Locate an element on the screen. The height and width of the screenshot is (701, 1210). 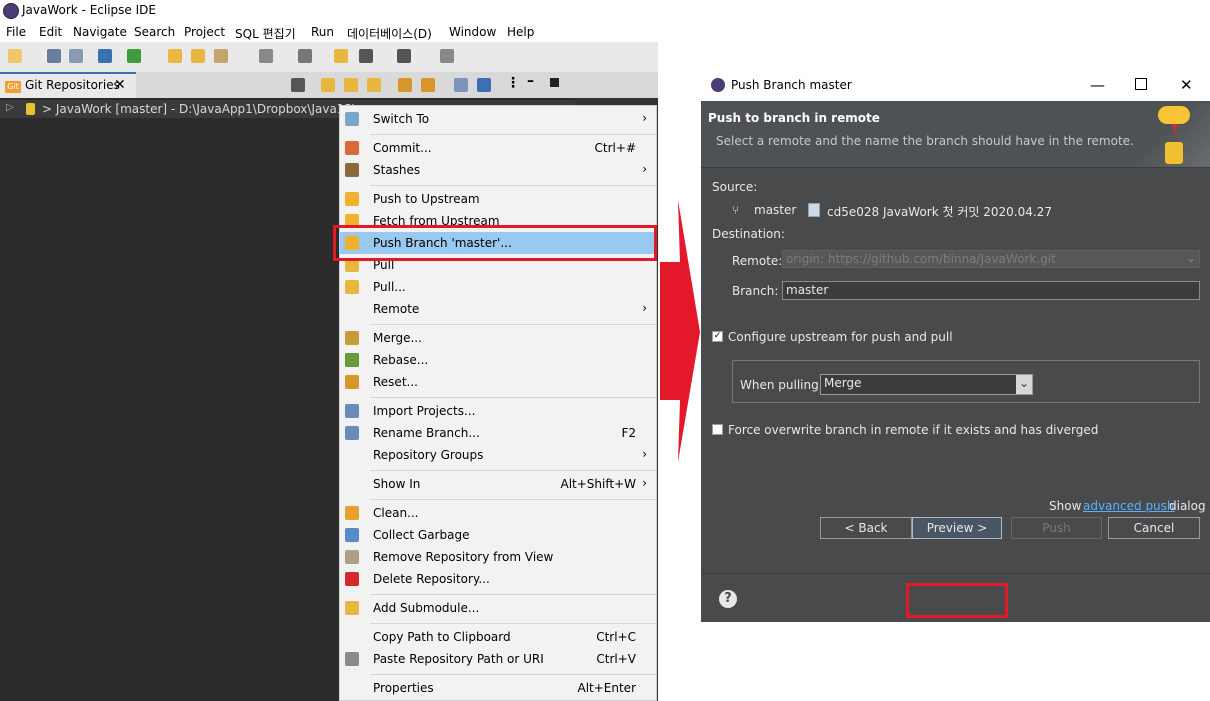
menu-item-copy-path-to-clipboard: Copy Path to Clipboard Ctrl+C is located at coordinates (498, 637).